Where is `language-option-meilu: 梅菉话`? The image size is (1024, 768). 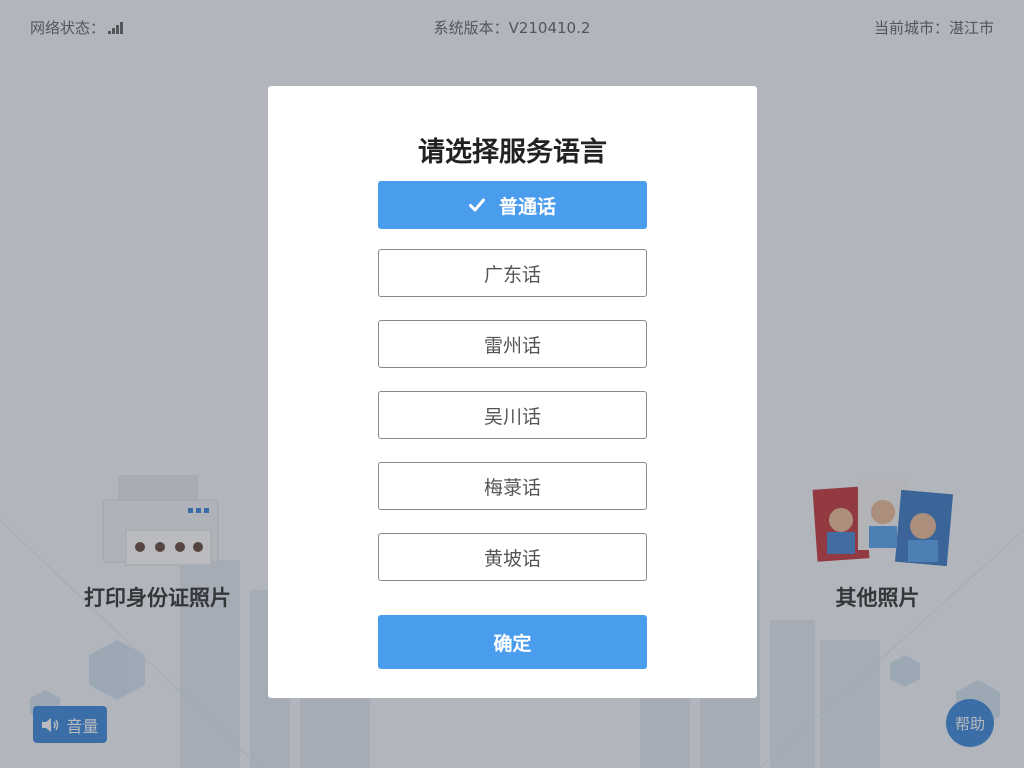
language-option-meilu: 梅菉话 is located at coordinates (512, 486).